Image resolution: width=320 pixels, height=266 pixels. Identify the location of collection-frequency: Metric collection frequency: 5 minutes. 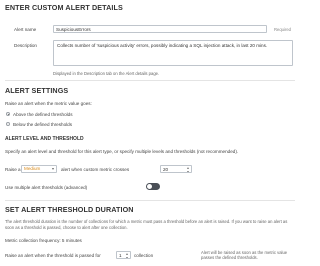
(43, 240).